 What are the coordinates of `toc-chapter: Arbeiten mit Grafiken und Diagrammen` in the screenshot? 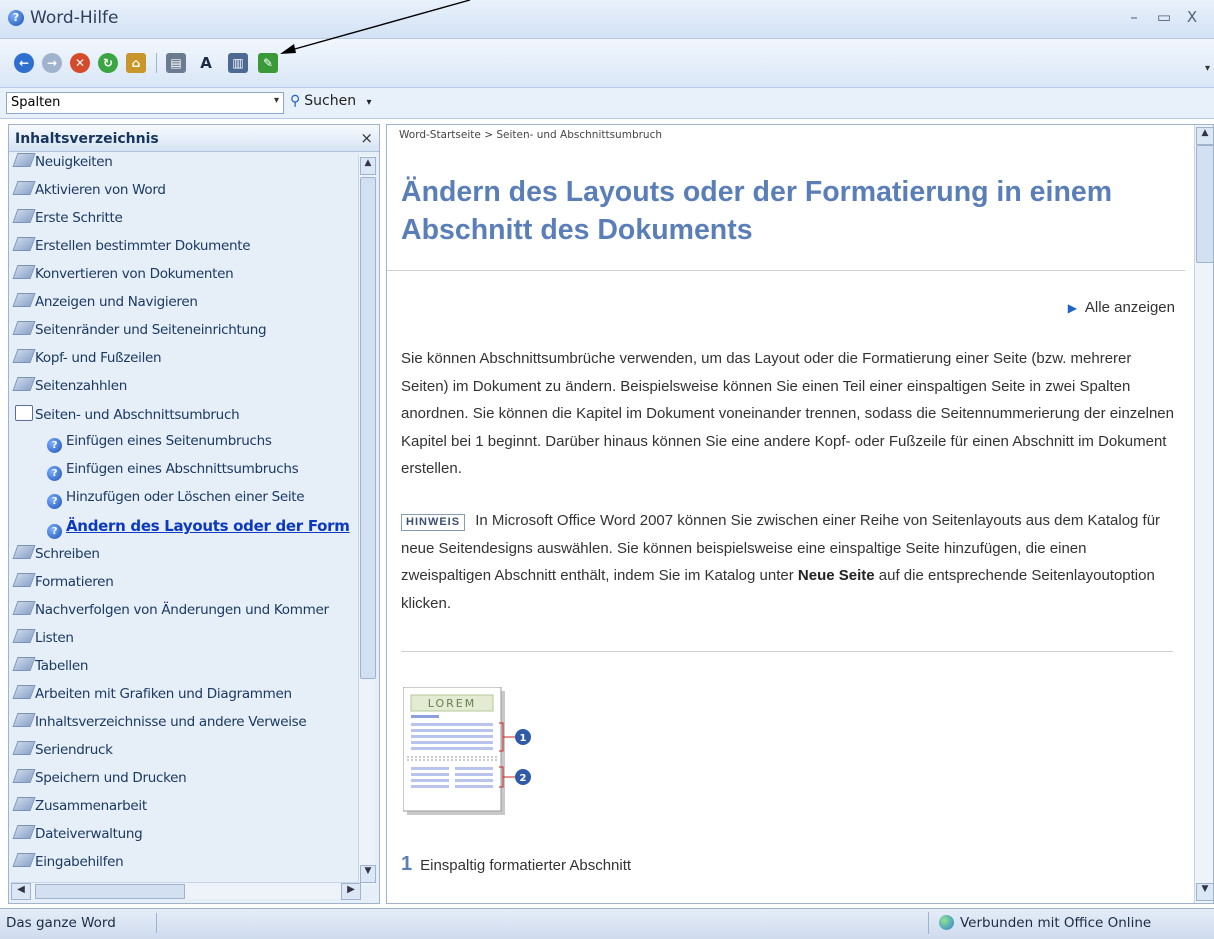 It's located at (152, 698).